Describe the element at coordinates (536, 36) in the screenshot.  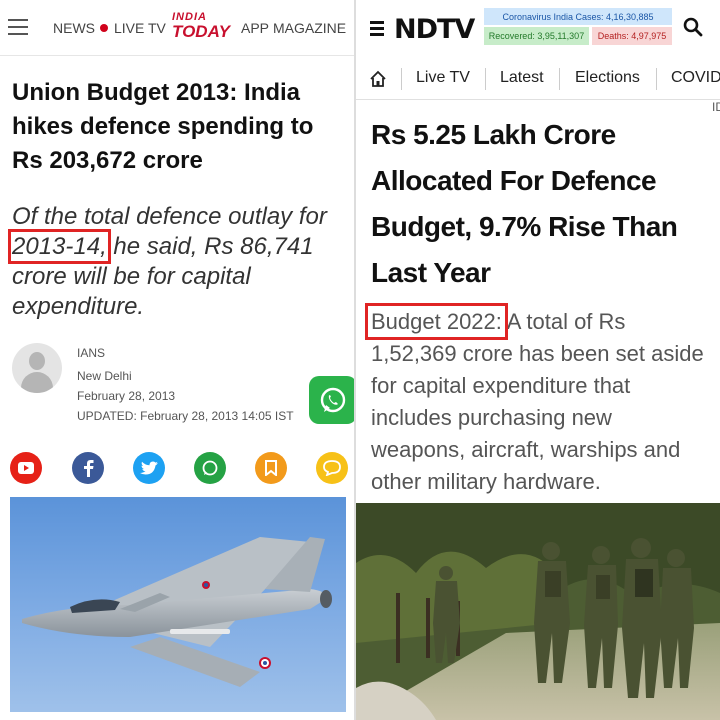
I see `covid-recovered: Recovered: 3,95,11,307` at that location.